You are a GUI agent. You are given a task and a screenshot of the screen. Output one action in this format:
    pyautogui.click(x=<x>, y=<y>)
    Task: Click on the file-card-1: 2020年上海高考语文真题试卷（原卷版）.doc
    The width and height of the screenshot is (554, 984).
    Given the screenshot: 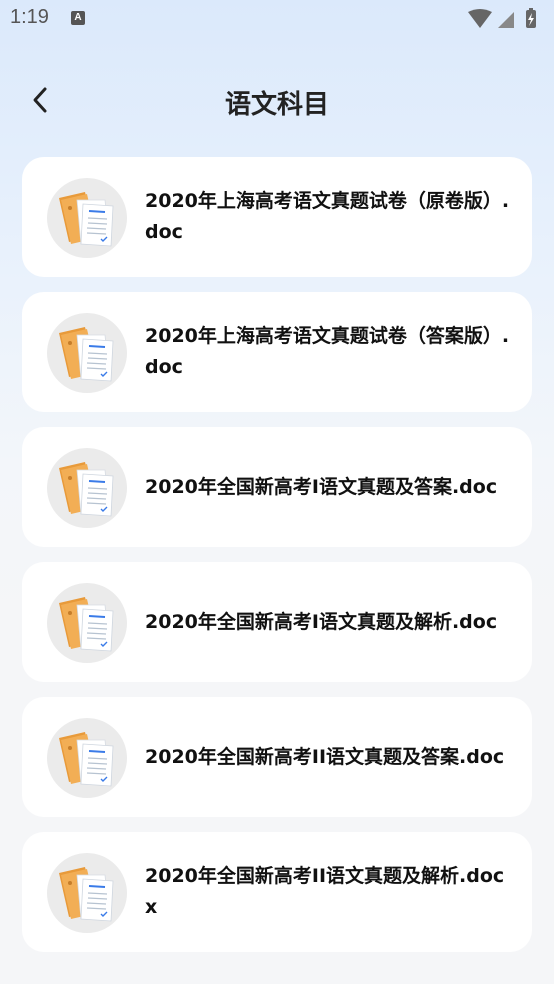 What is the action you would take?
    pyautogui.click(x=277, y=217)
    